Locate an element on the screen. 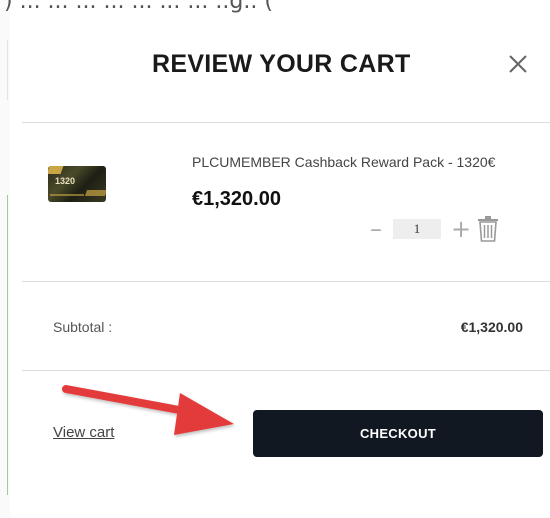 This screenshot has height=518, width=550. trash-icon is located at coordinates (488, 229).